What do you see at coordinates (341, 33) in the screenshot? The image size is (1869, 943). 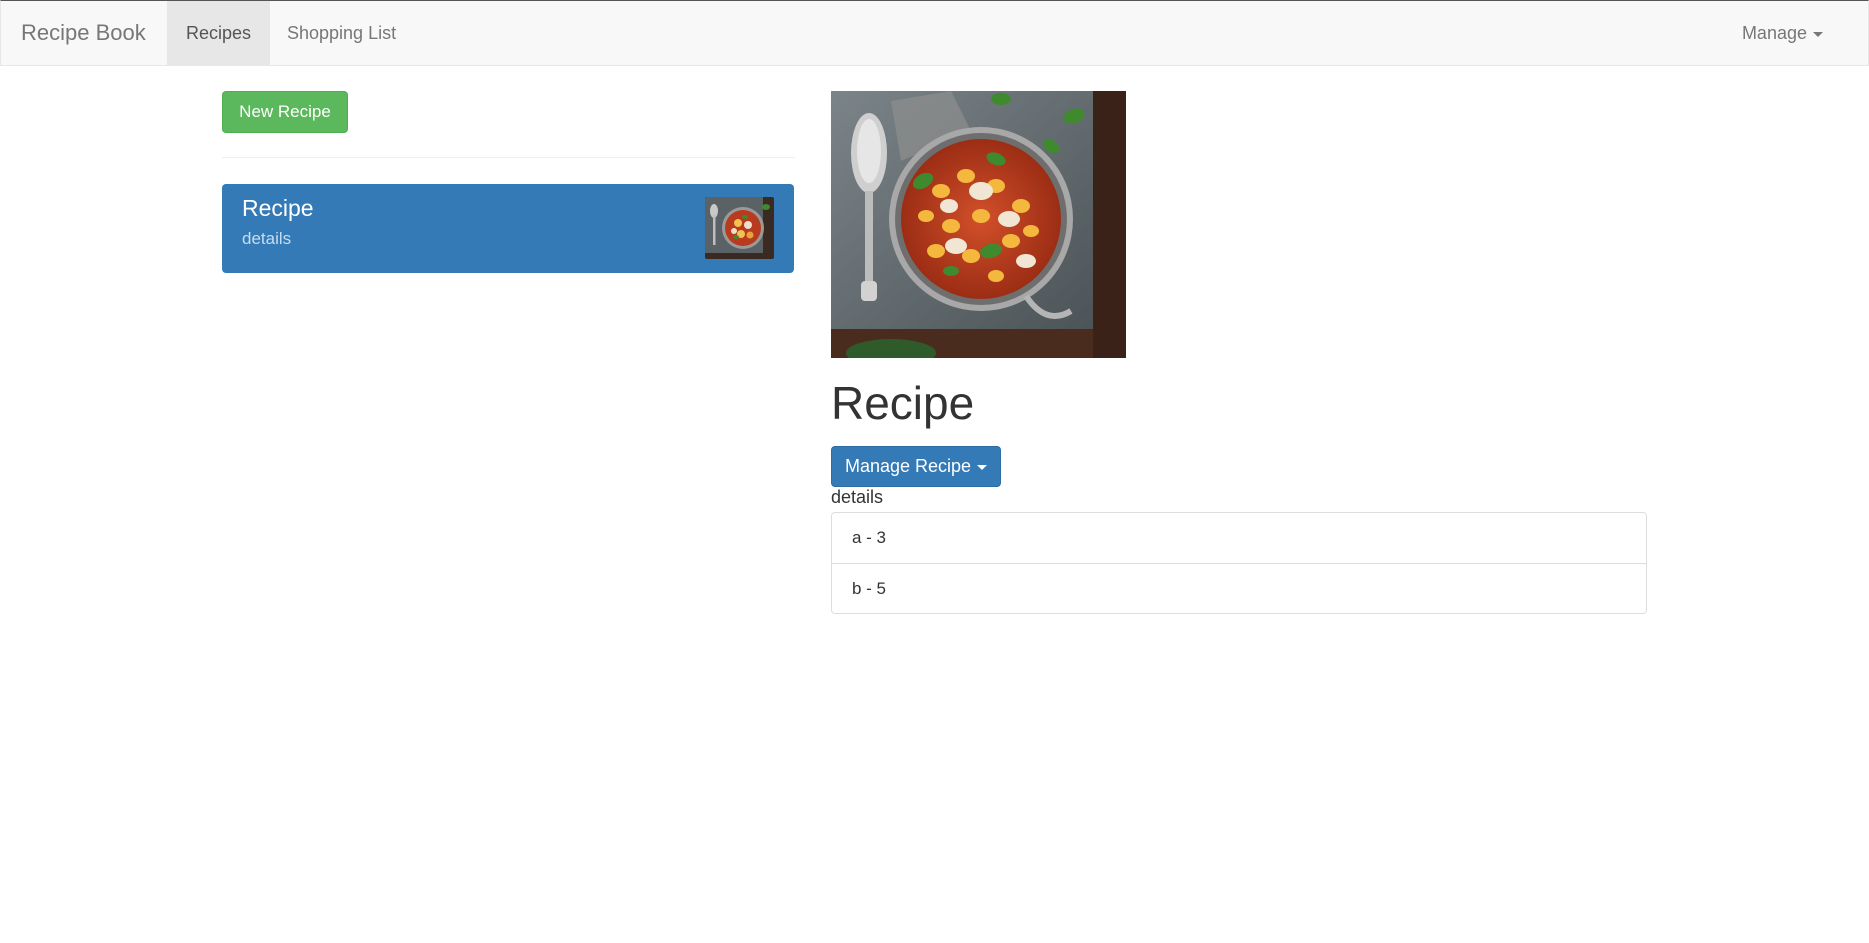 I see `nav-shopping-list: Shopping List` at bounding box center [341, 33].